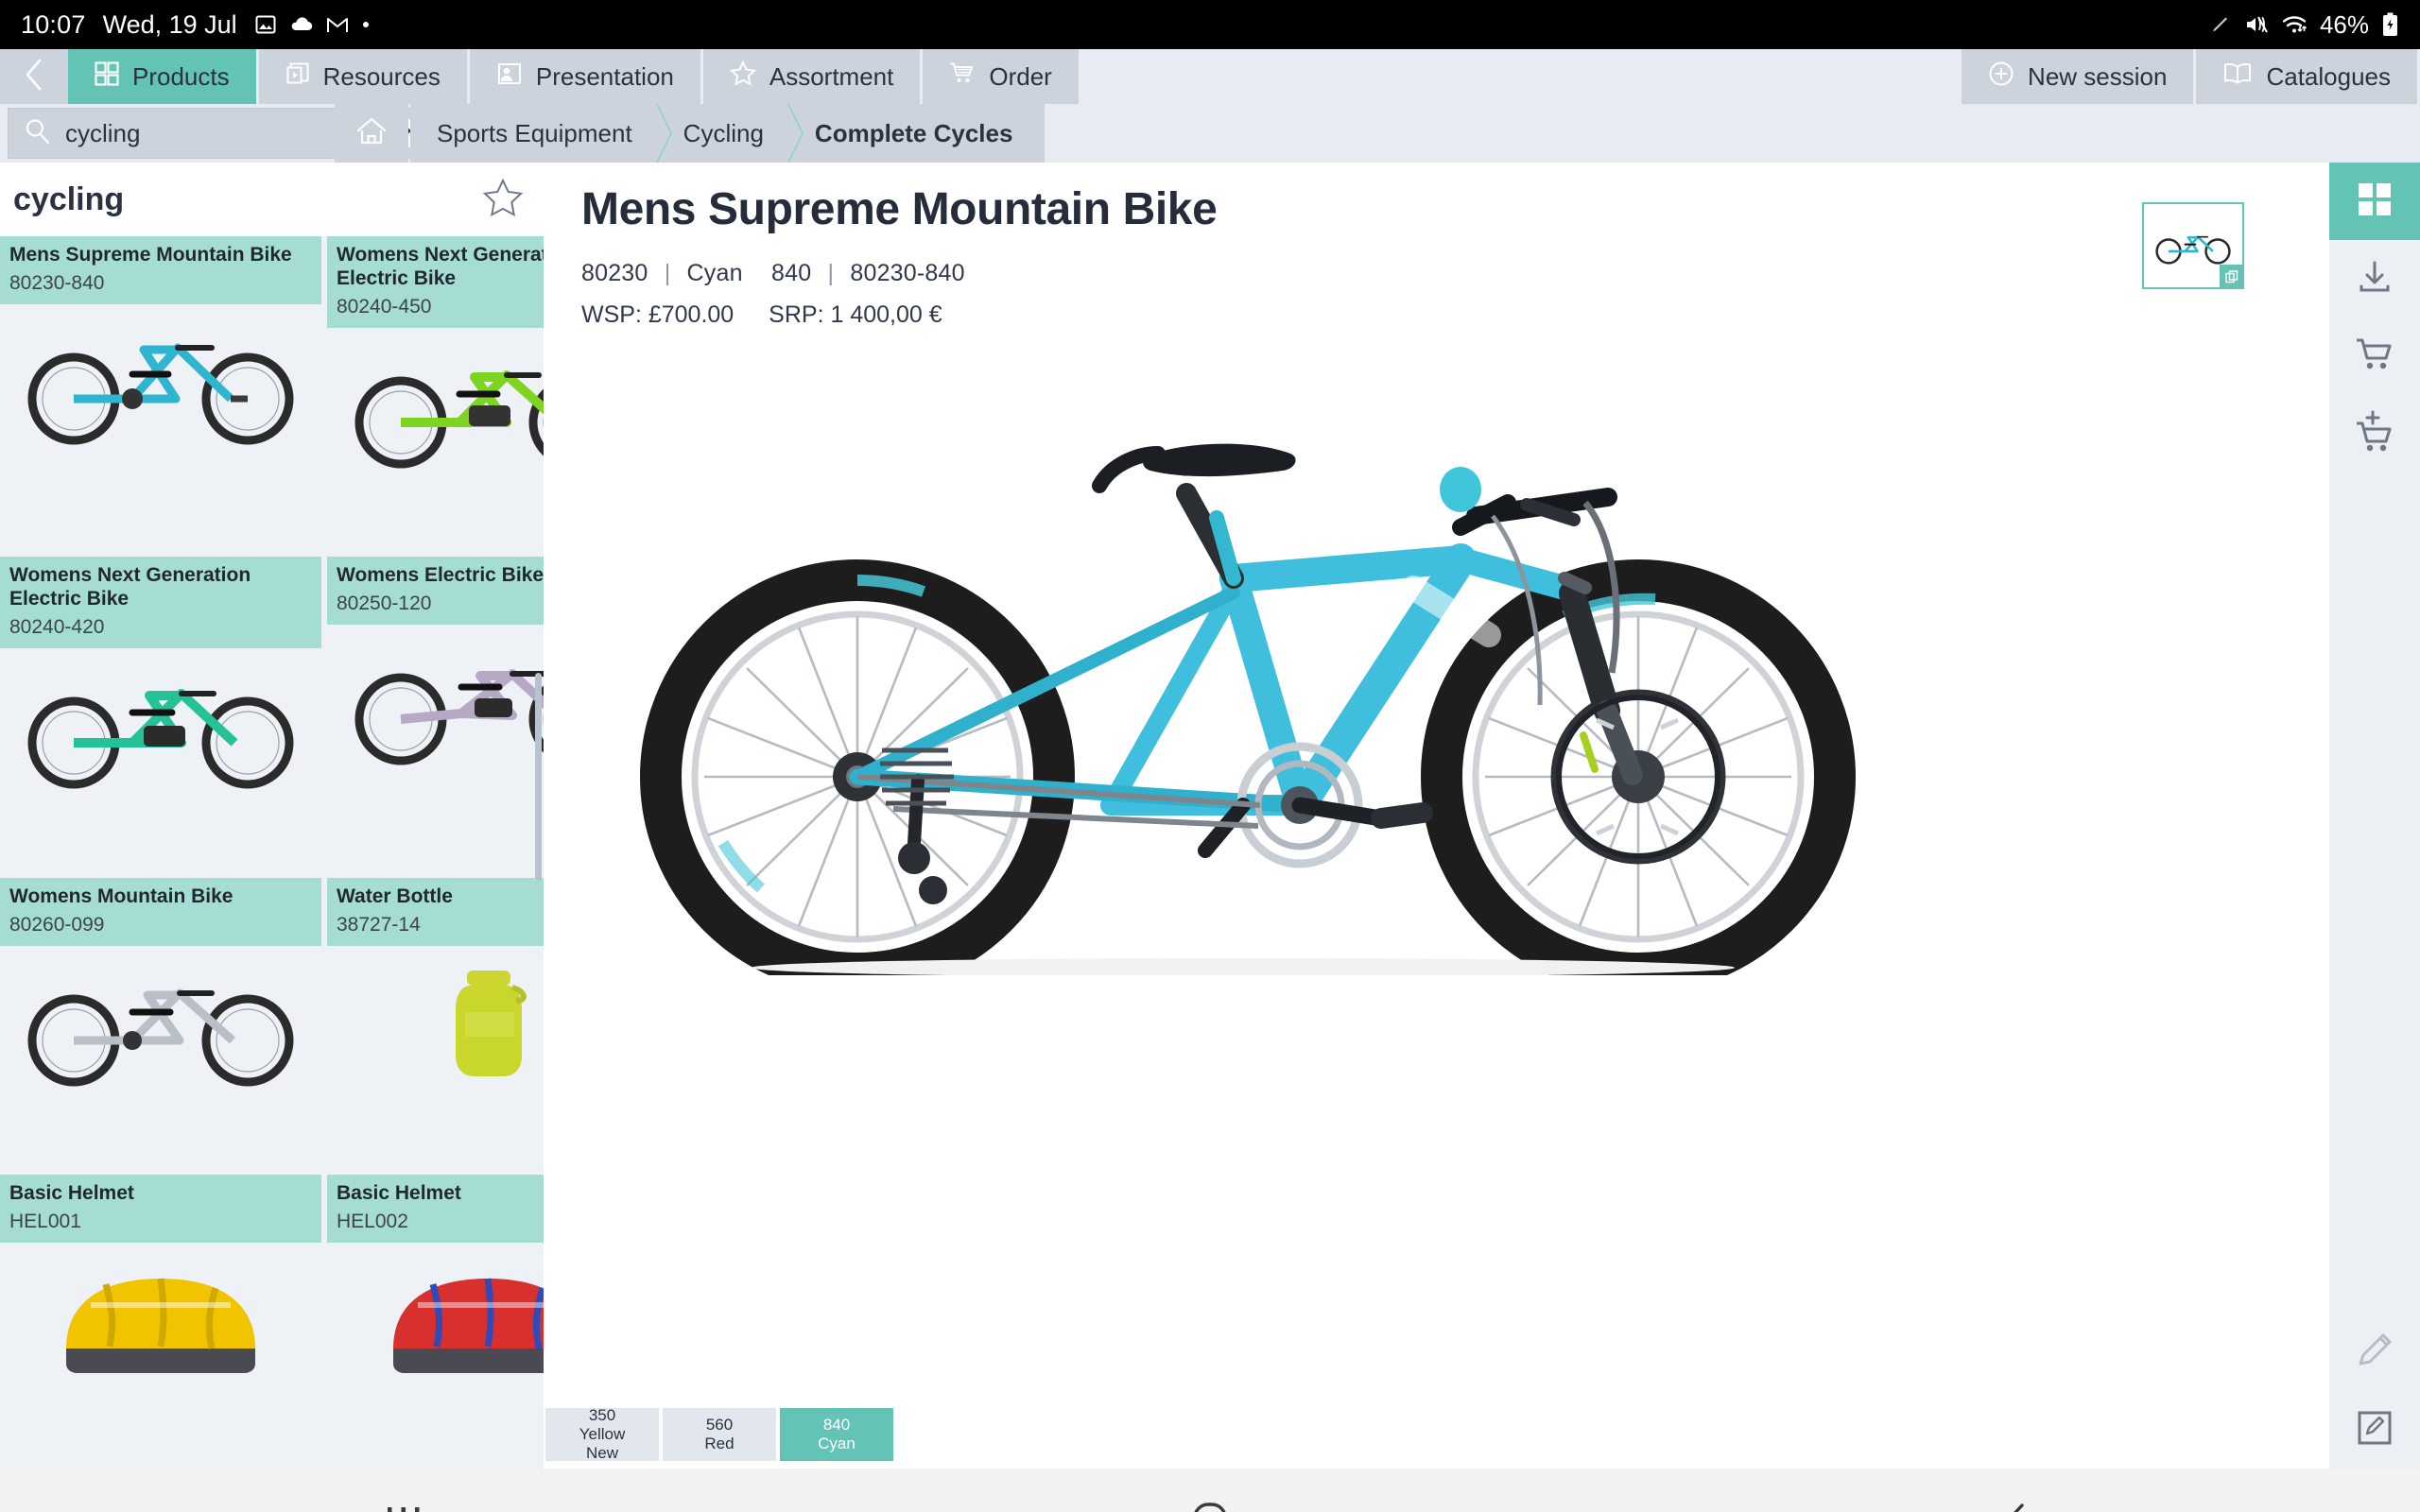 This screenshot has width=2420, height=1512. I want to click on list-item: Water Bottle 38727-14, so click(435, 1024).